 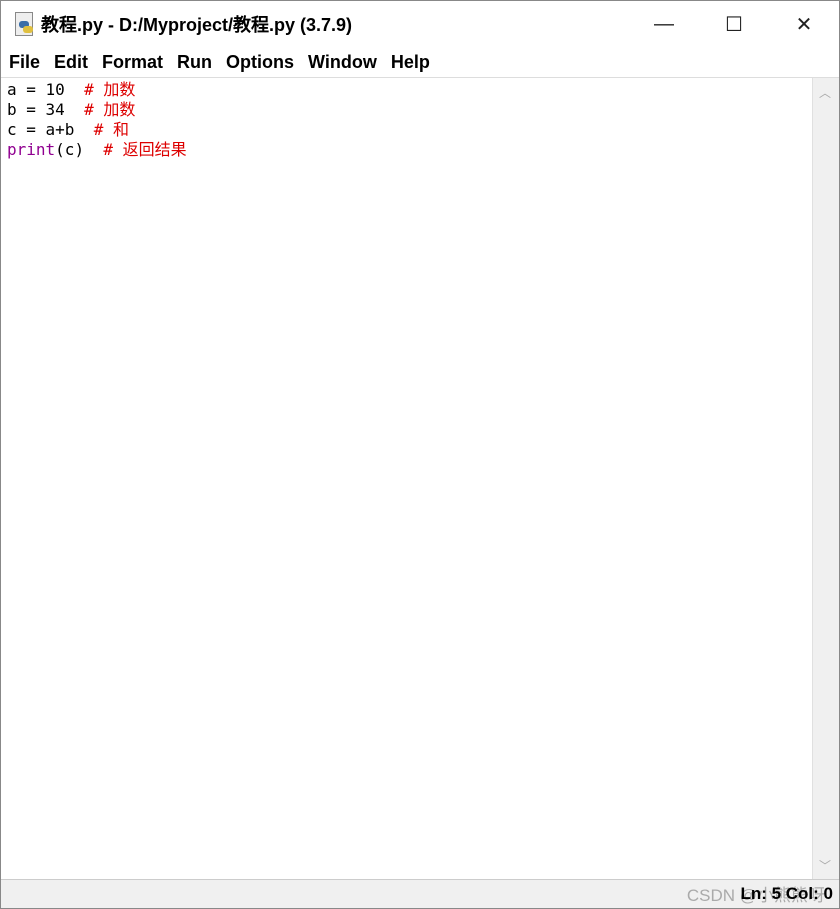 What do you see at coordinates (46, 109) in the screenshot?
I see `code-text: b = 34` at bounding box center [46, 109].